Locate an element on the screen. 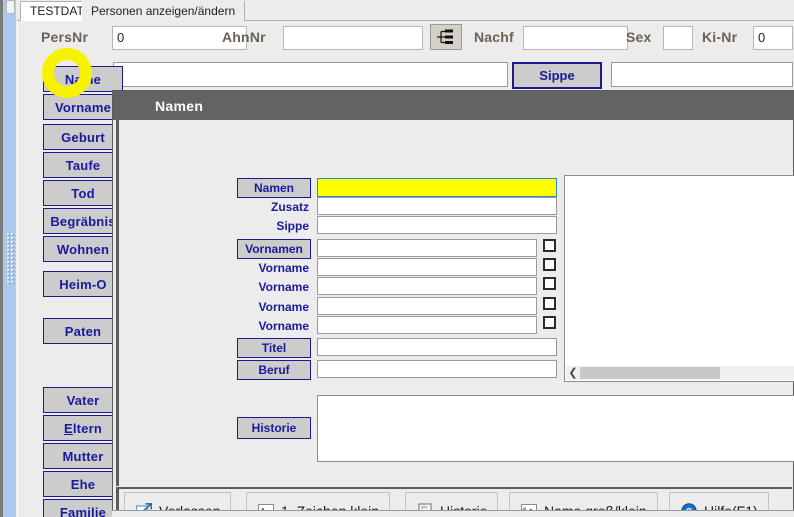  namen-input is located at coordinates (437, 187).